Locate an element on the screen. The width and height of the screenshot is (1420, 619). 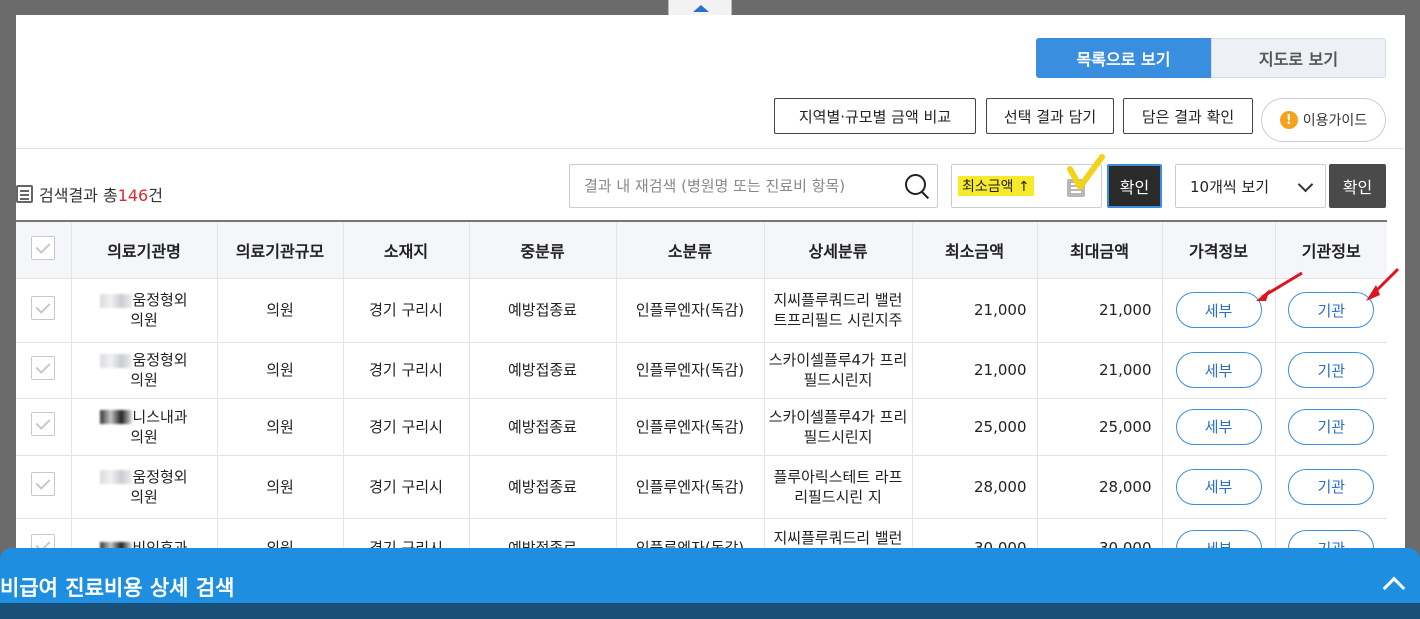
result-count-number: 146 is located at coordinates (133, 195).